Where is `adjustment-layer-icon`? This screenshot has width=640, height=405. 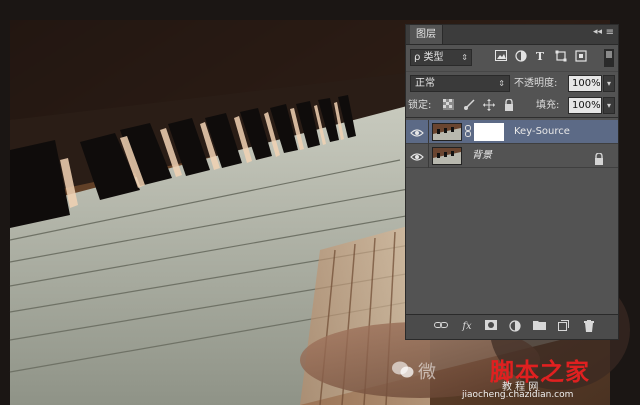 adjustment-layer-icon is located at coordinates (515, 327).